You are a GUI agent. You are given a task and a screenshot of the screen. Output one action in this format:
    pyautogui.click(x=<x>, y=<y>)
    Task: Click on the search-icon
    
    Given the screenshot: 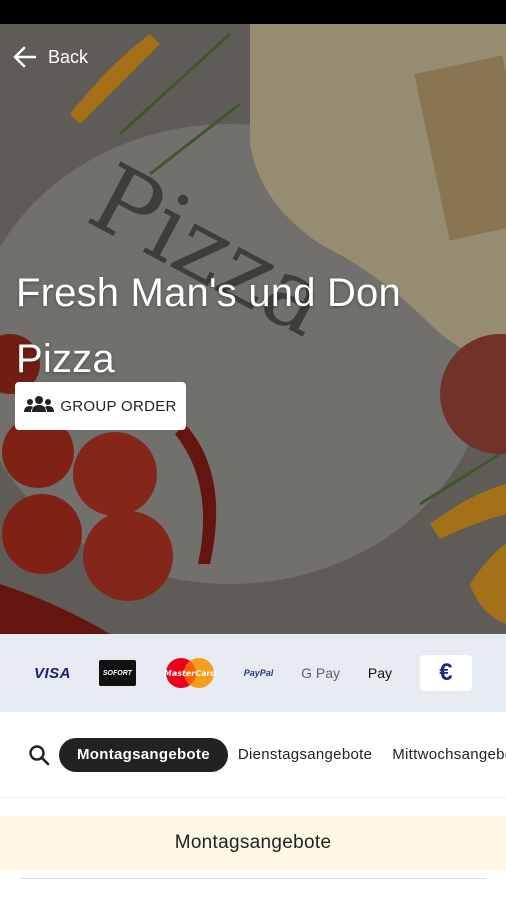 What is the action you would take?
    pyautogui.click(x=39, y=755)
    